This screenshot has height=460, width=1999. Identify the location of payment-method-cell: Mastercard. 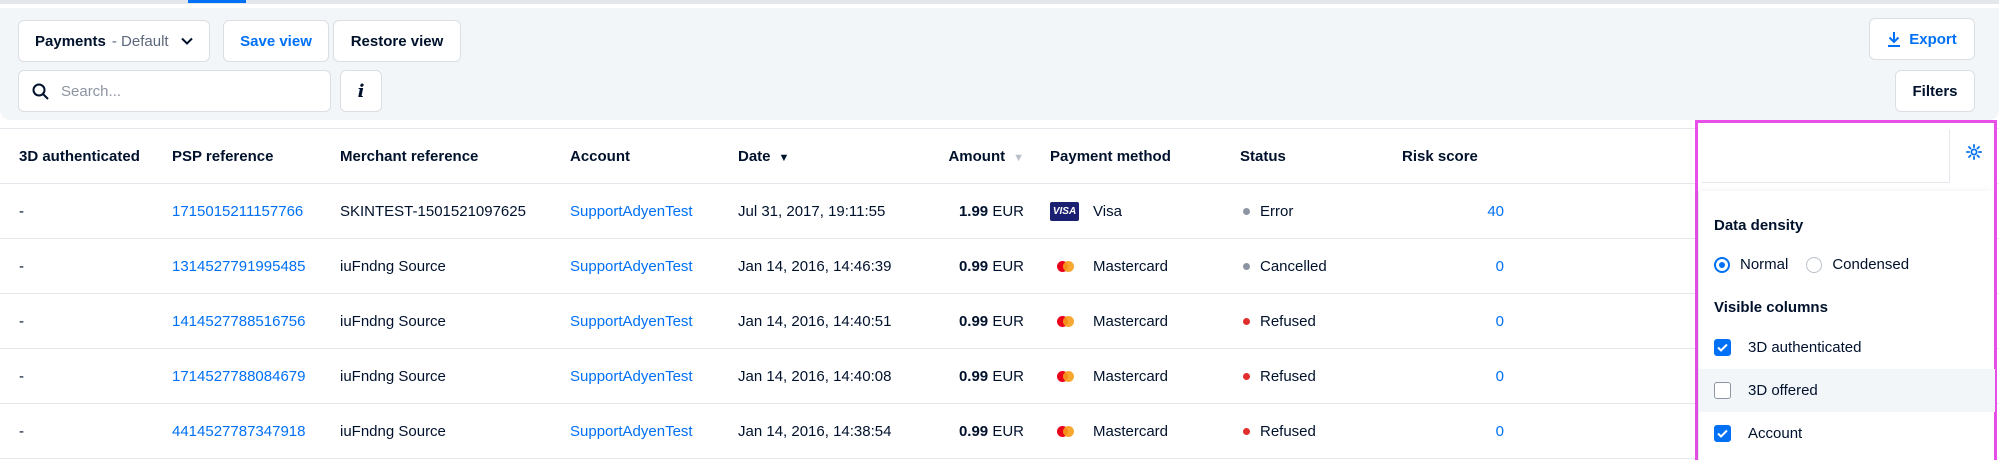
(1145, 321).